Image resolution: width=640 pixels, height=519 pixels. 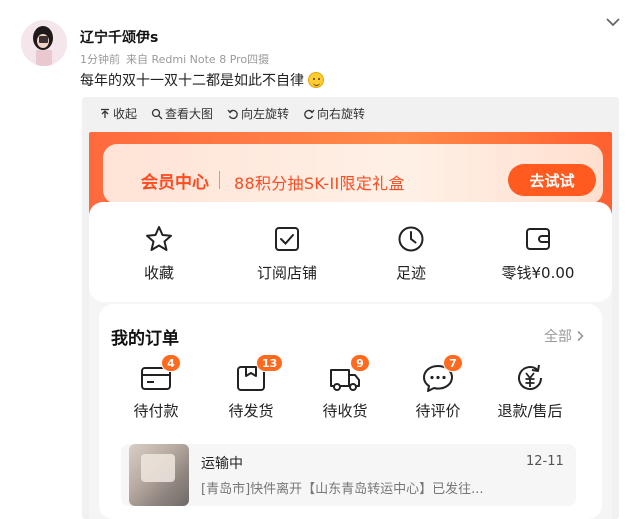 What do you see at coordinates (360, 363) in the screenshot?
I see `status-badge: 9` at bounding box center [360, 363].